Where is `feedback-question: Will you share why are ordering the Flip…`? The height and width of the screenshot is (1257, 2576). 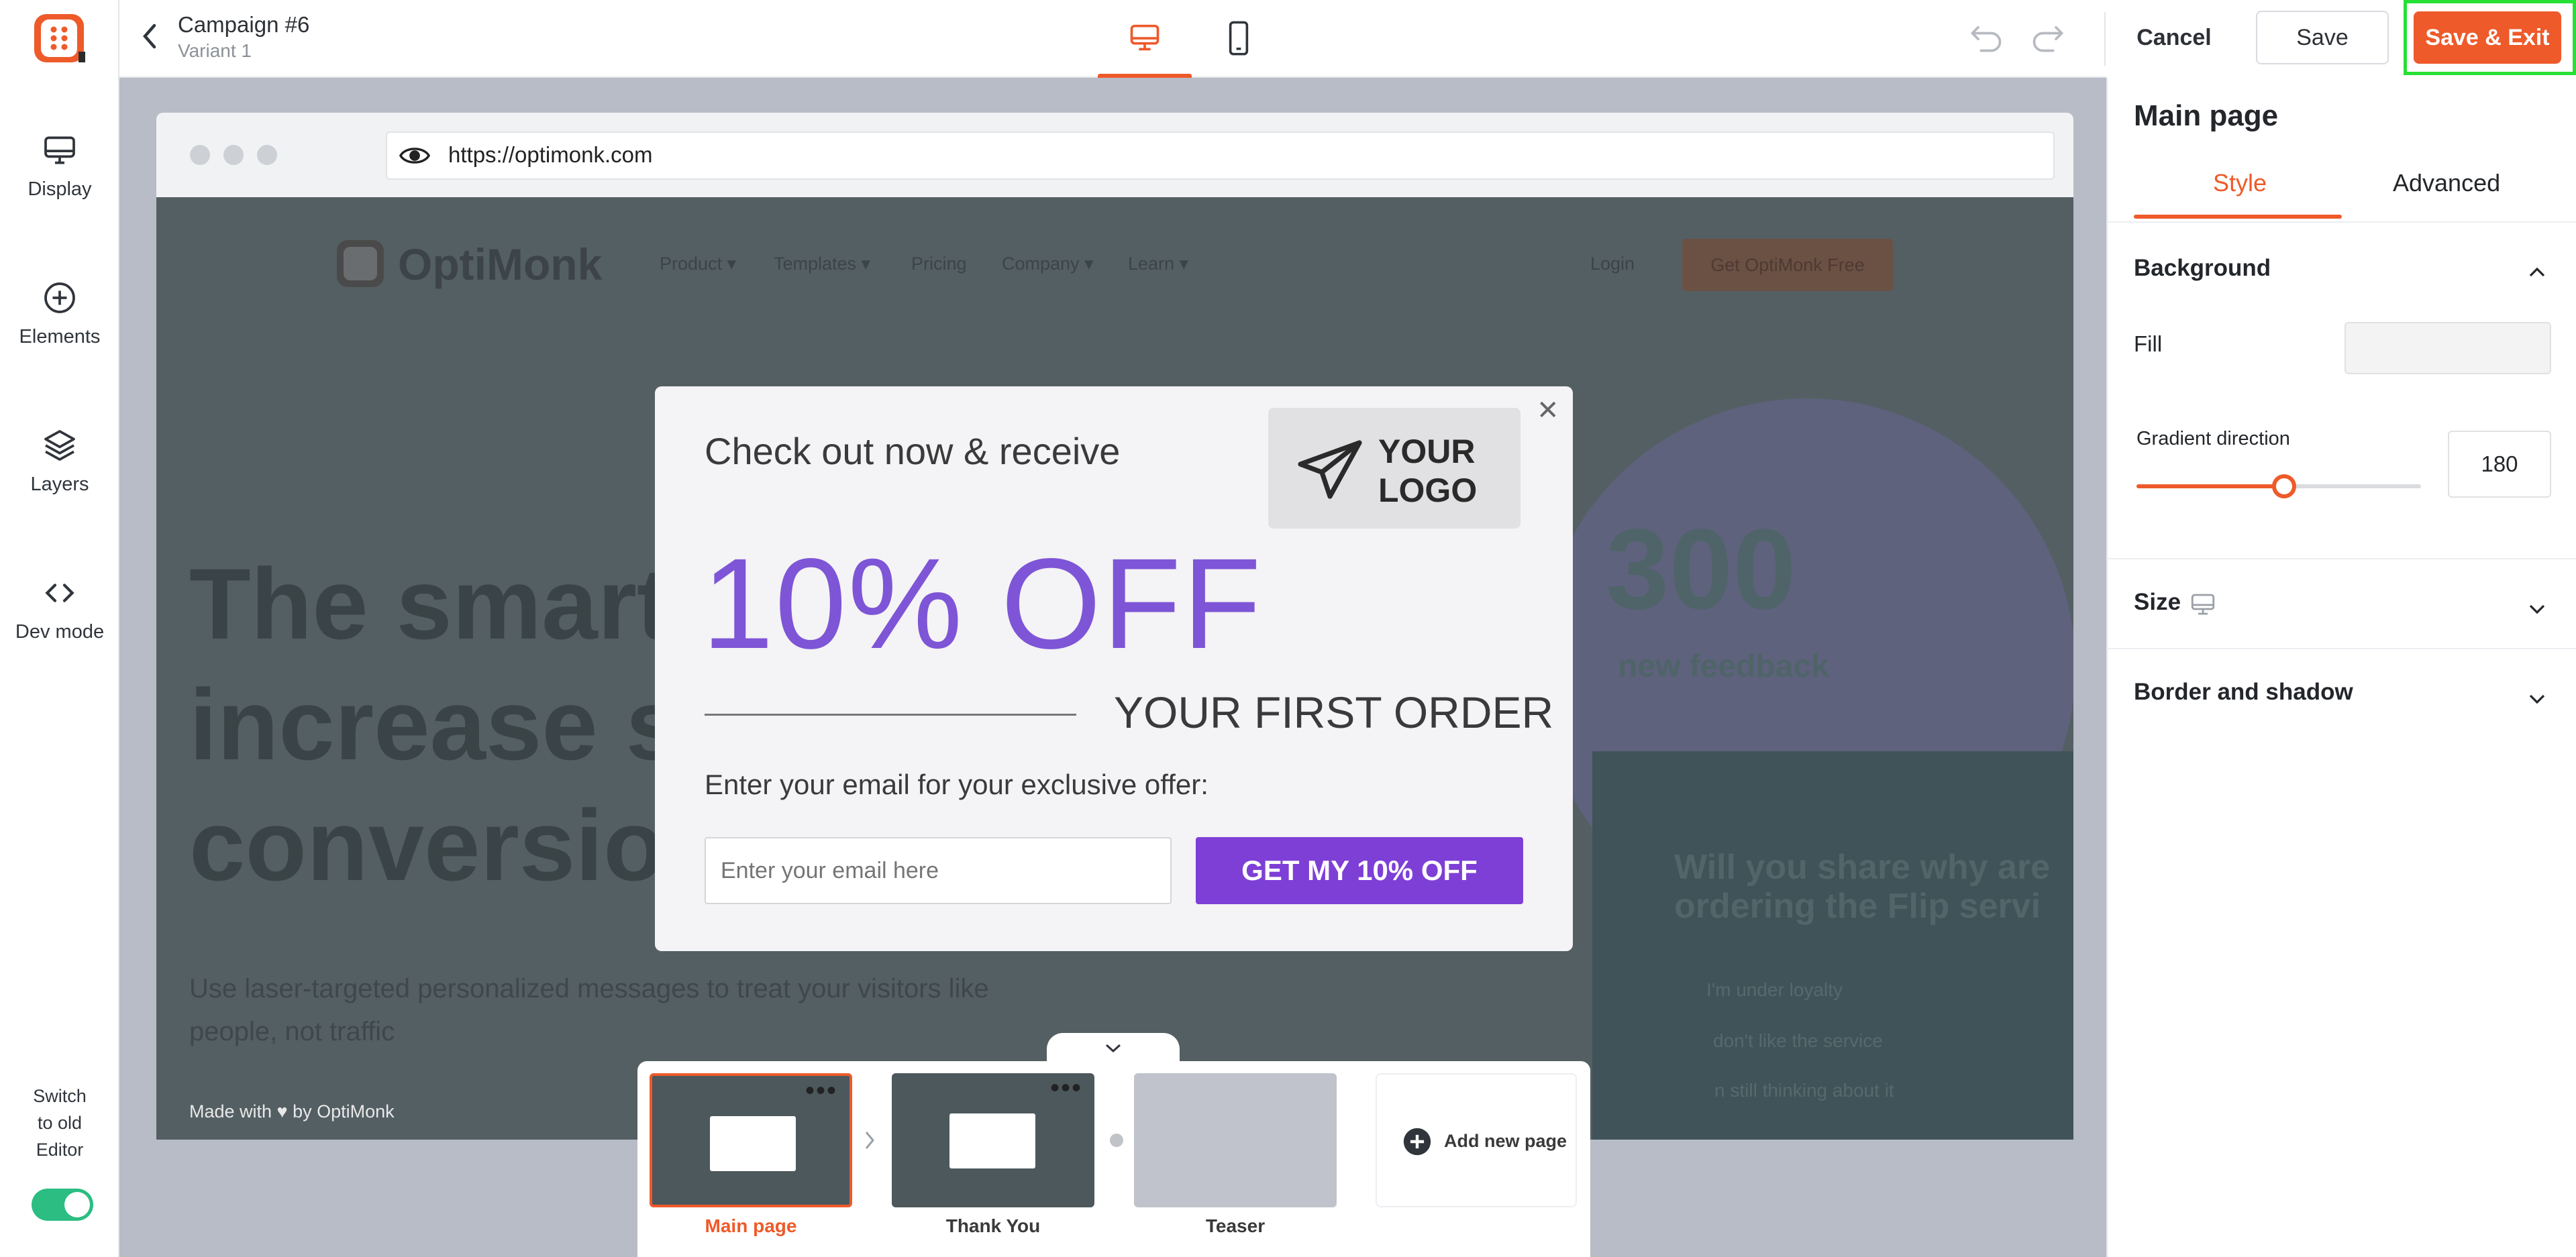
feedback-question: Will you share why are ordering the Flip… is located at coordinates (1862, 887).